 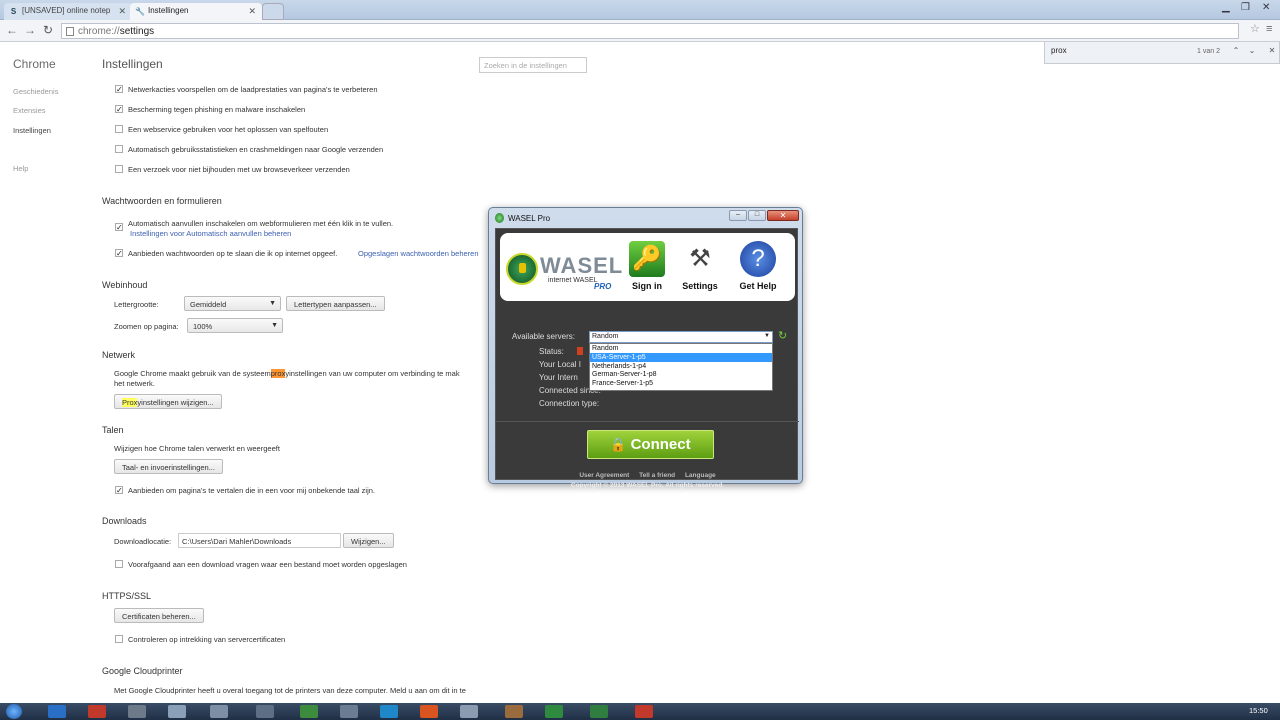 I want to click on section-passwords: Wachtwoorden en formulieren, so click(x=162, y=201).